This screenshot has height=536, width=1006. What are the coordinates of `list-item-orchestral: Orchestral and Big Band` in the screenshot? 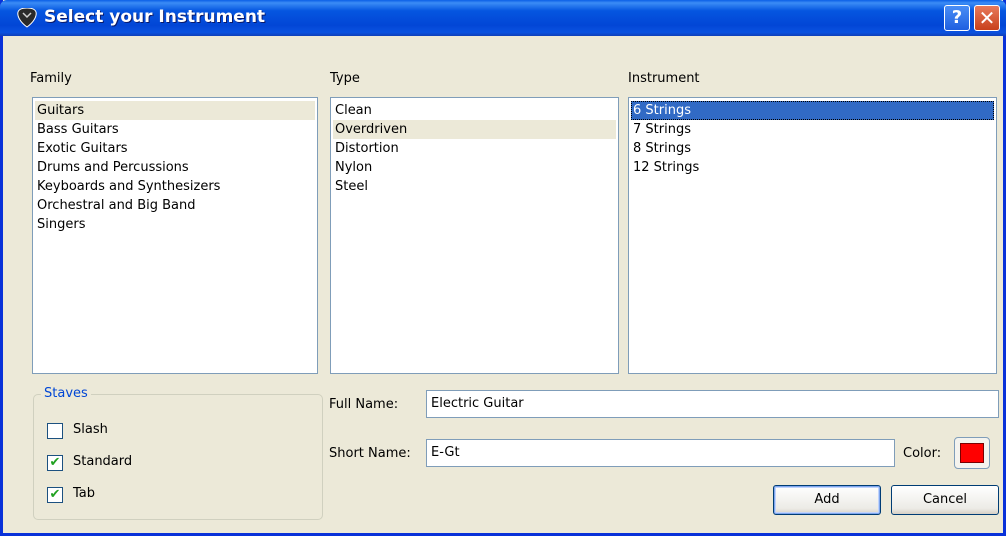 It's located at (175, 205).